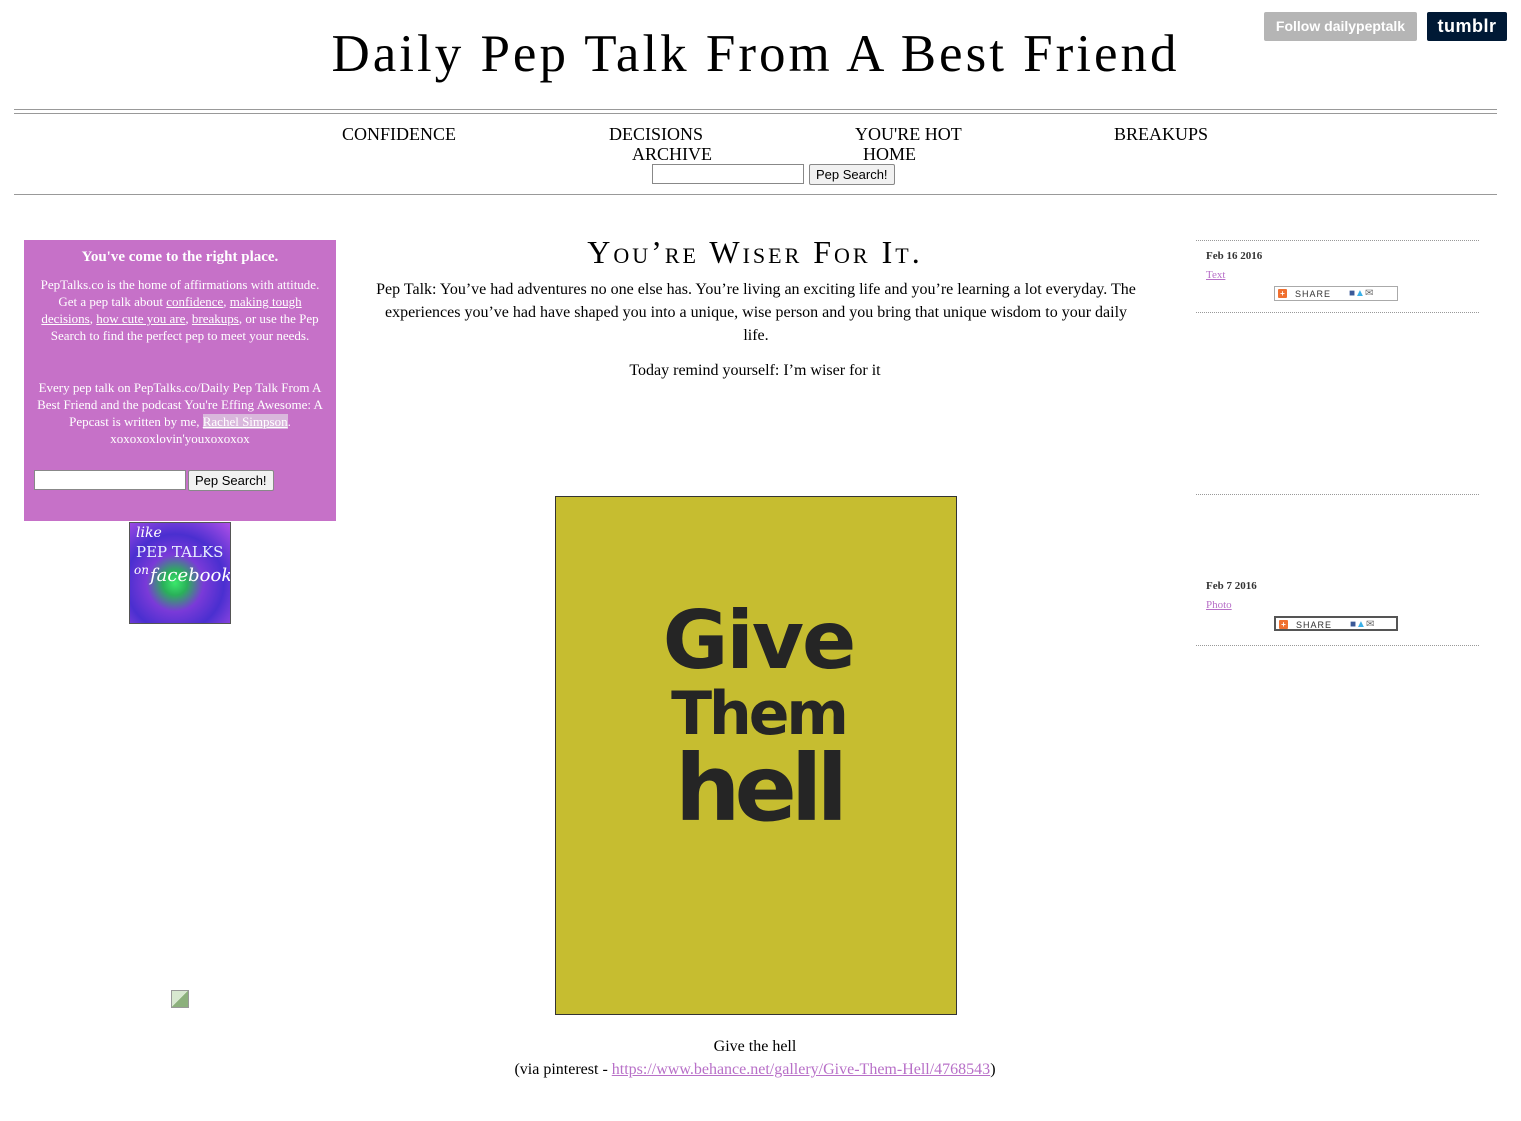 This screenshot has height=1121, width=1521. What do you see at coordinates (141, 570) in the screenshot?
I see `fb-badge-line3: on` at bounding box center [141, 570].